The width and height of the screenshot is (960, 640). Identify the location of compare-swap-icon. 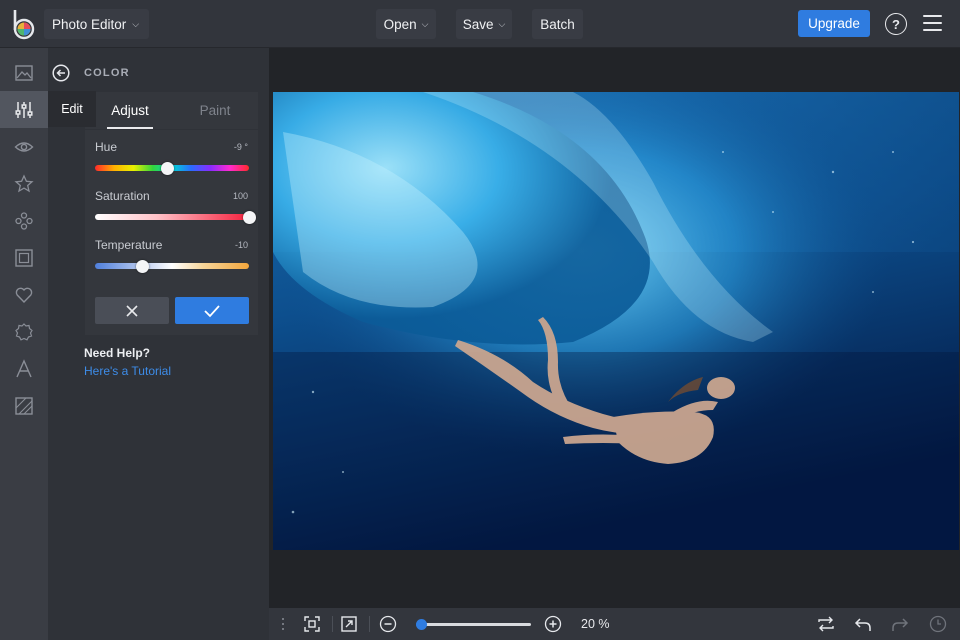
(826, 624).